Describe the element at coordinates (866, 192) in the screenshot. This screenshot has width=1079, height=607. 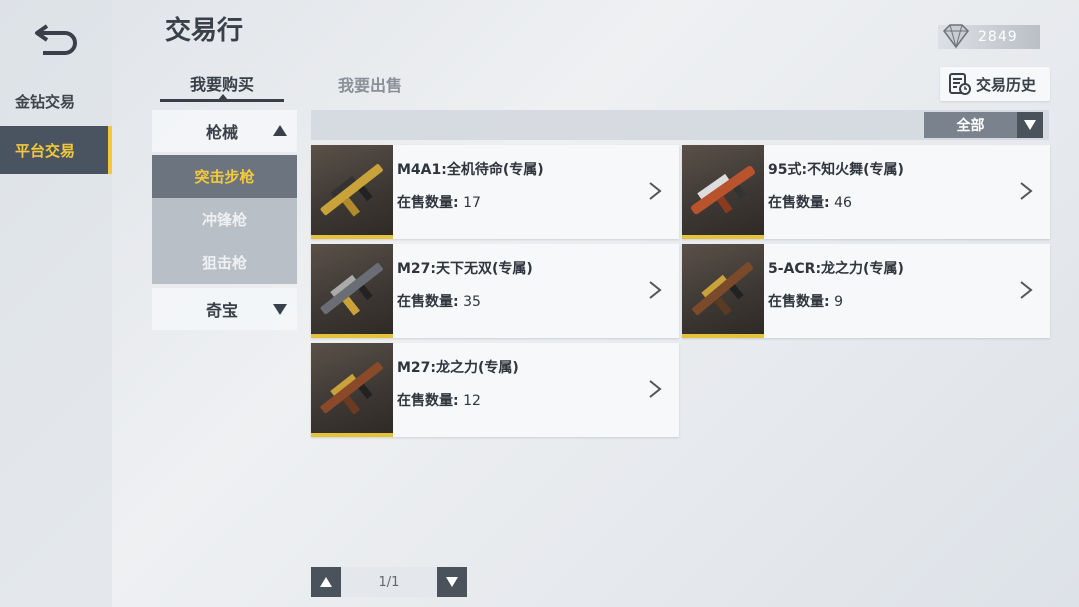
I see `item-card: 95式:不知火舞(专属) 在售数量: 46` at that location.